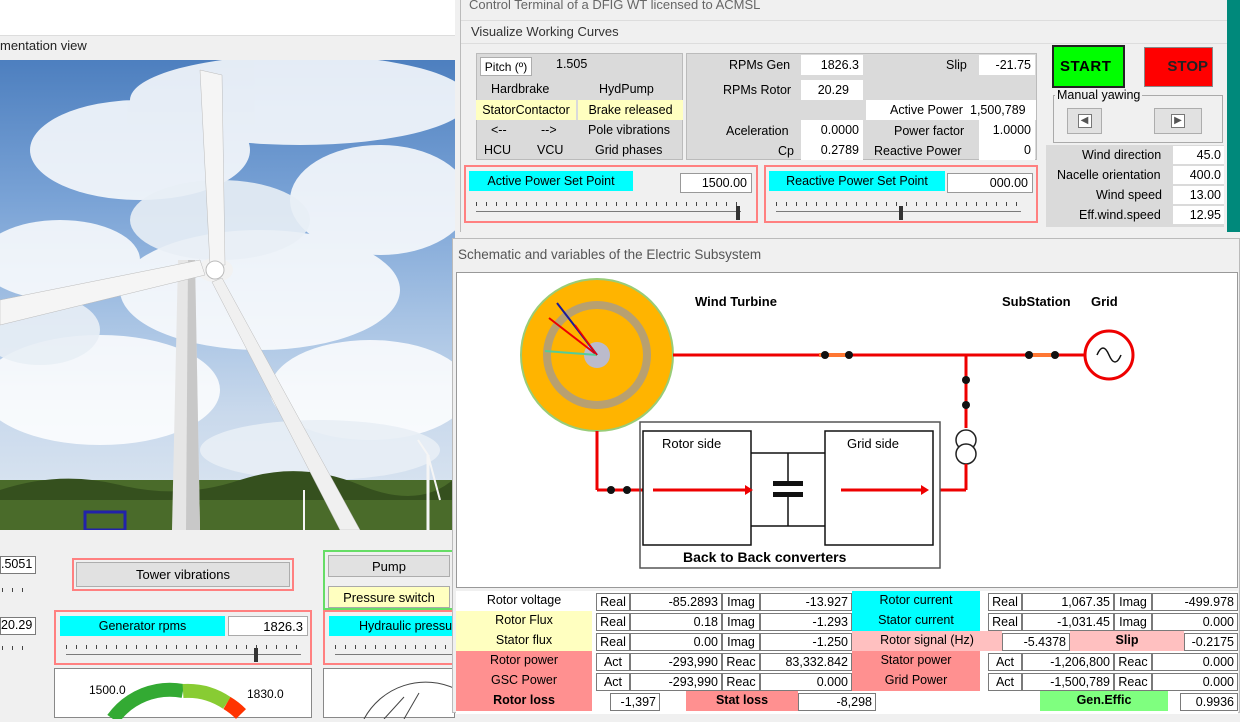 This screenshot has width=1240, height=722. What do you see at coordinates (1068, 682) in the screenshot?
I see `grid-power-act: -1,500,789` at bounding box center [1068, 682].